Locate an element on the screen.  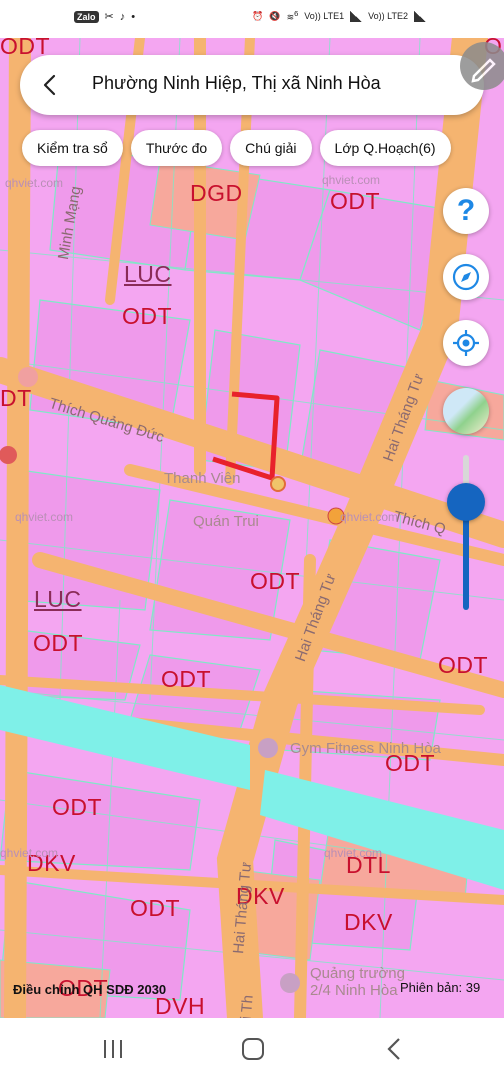
pen-icon is located at coordinates (483, 70).